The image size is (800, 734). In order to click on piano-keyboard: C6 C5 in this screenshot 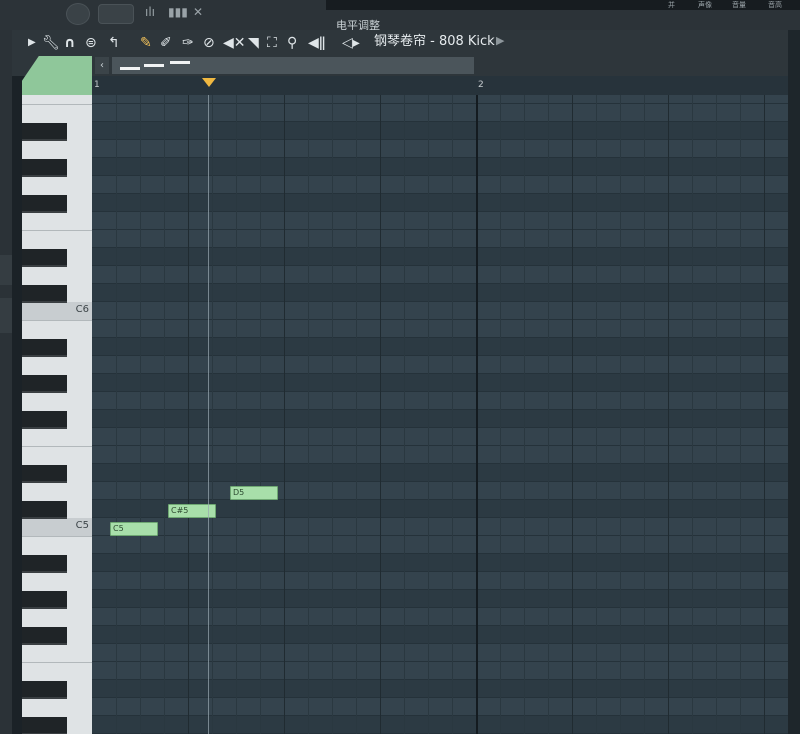, I will do `click(57, 414)`.